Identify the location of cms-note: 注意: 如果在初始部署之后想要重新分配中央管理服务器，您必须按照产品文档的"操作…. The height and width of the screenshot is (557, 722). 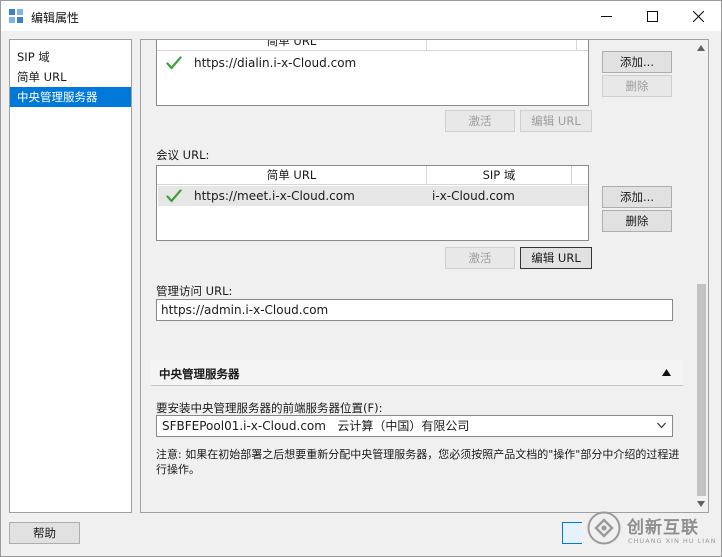
(418, 462).